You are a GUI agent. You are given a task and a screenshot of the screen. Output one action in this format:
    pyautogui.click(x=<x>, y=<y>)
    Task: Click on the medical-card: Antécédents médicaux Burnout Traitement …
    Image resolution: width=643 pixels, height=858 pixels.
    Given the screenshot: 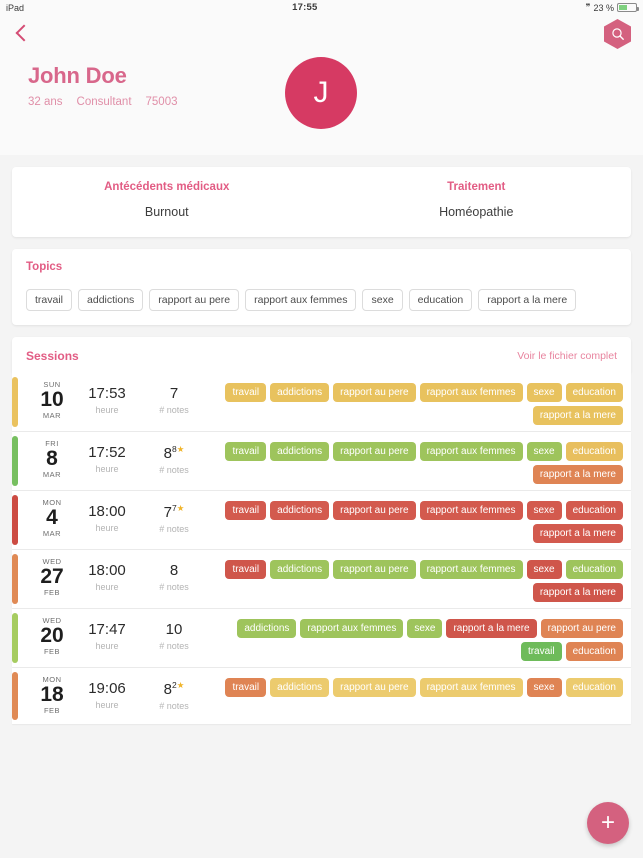 What is the action you would take?
    pyautogui.click(x=321, y=202)
    